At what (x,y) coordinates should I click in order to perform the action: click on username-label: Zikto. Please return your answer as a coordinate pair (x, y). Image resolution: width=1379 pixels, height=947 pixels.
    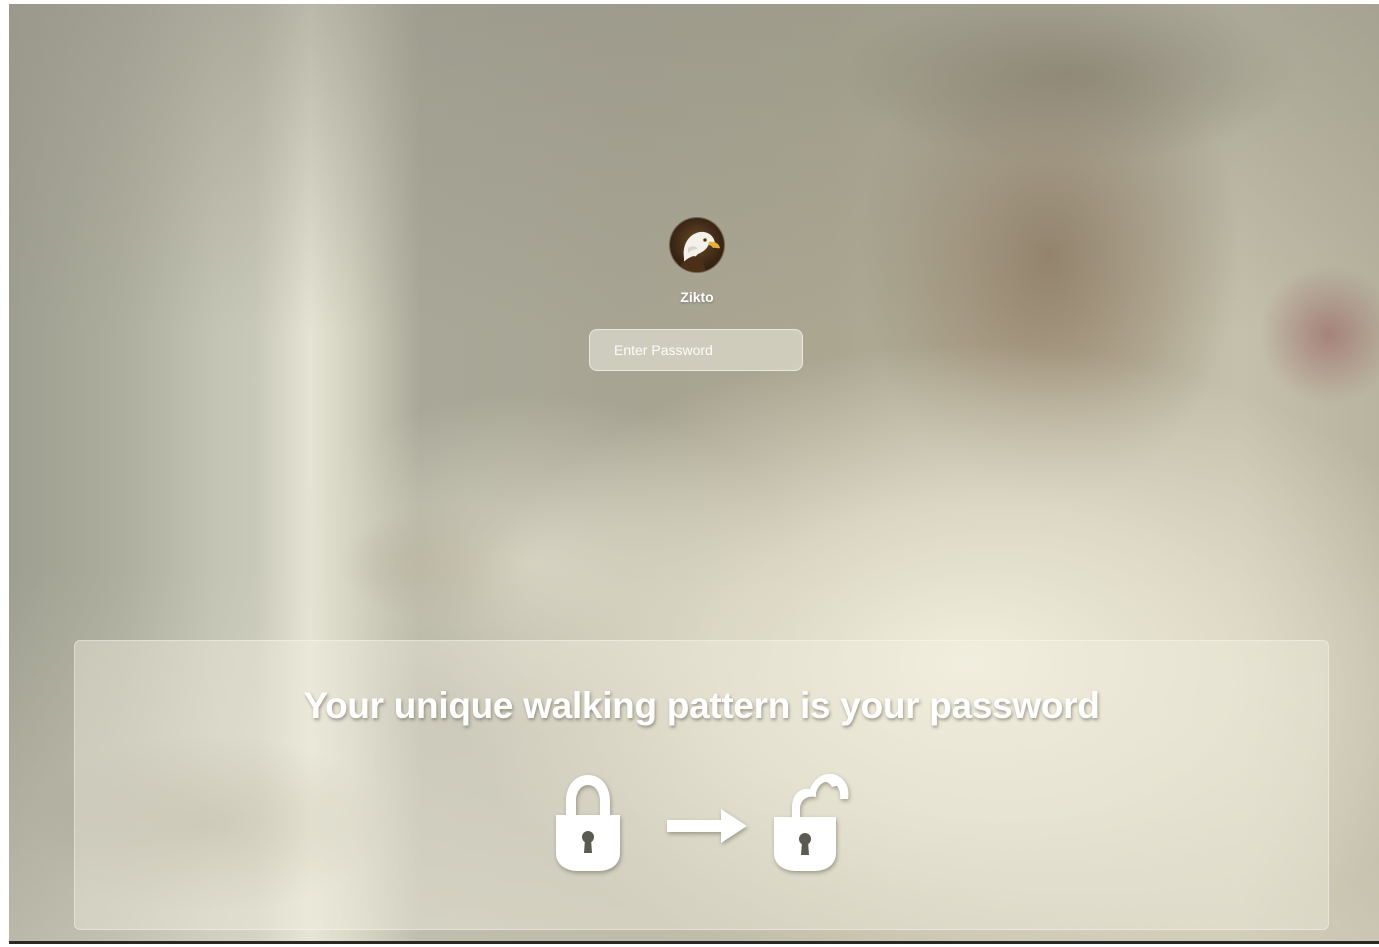
    Looking at the image, I should click on (697, 297).